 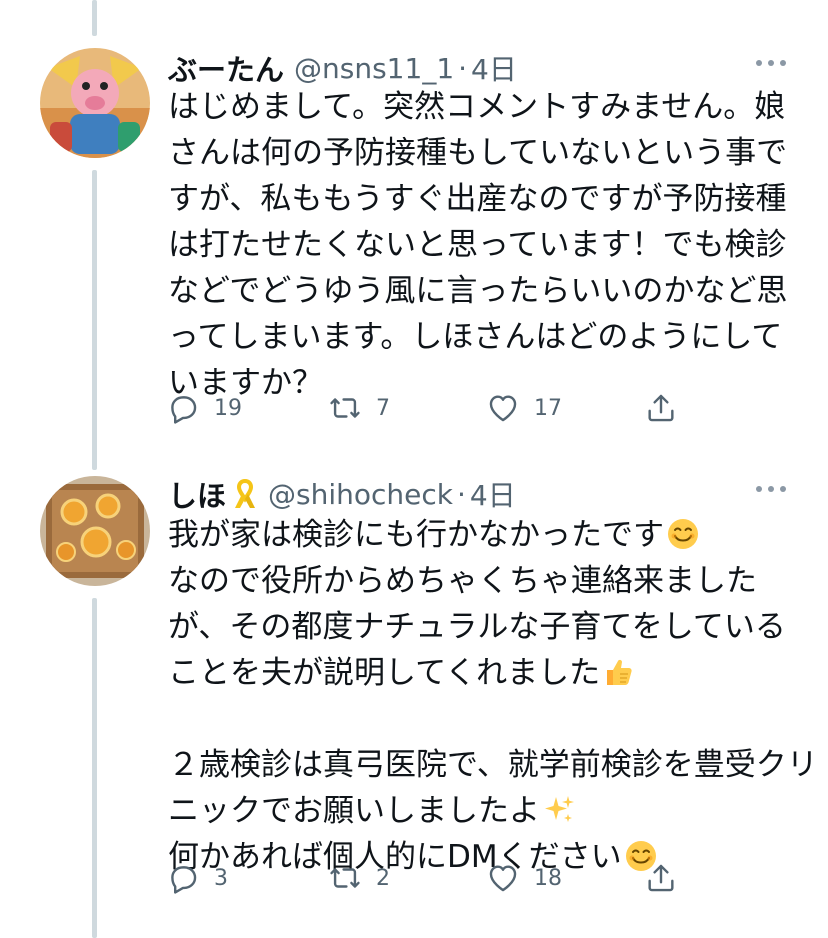 What do you see at coordinates (478, 291) in the screenshot?
I see `tweet-text-line: などでどうゆう風に言ったらいいのかなど思` at bounding box center [478, 291].